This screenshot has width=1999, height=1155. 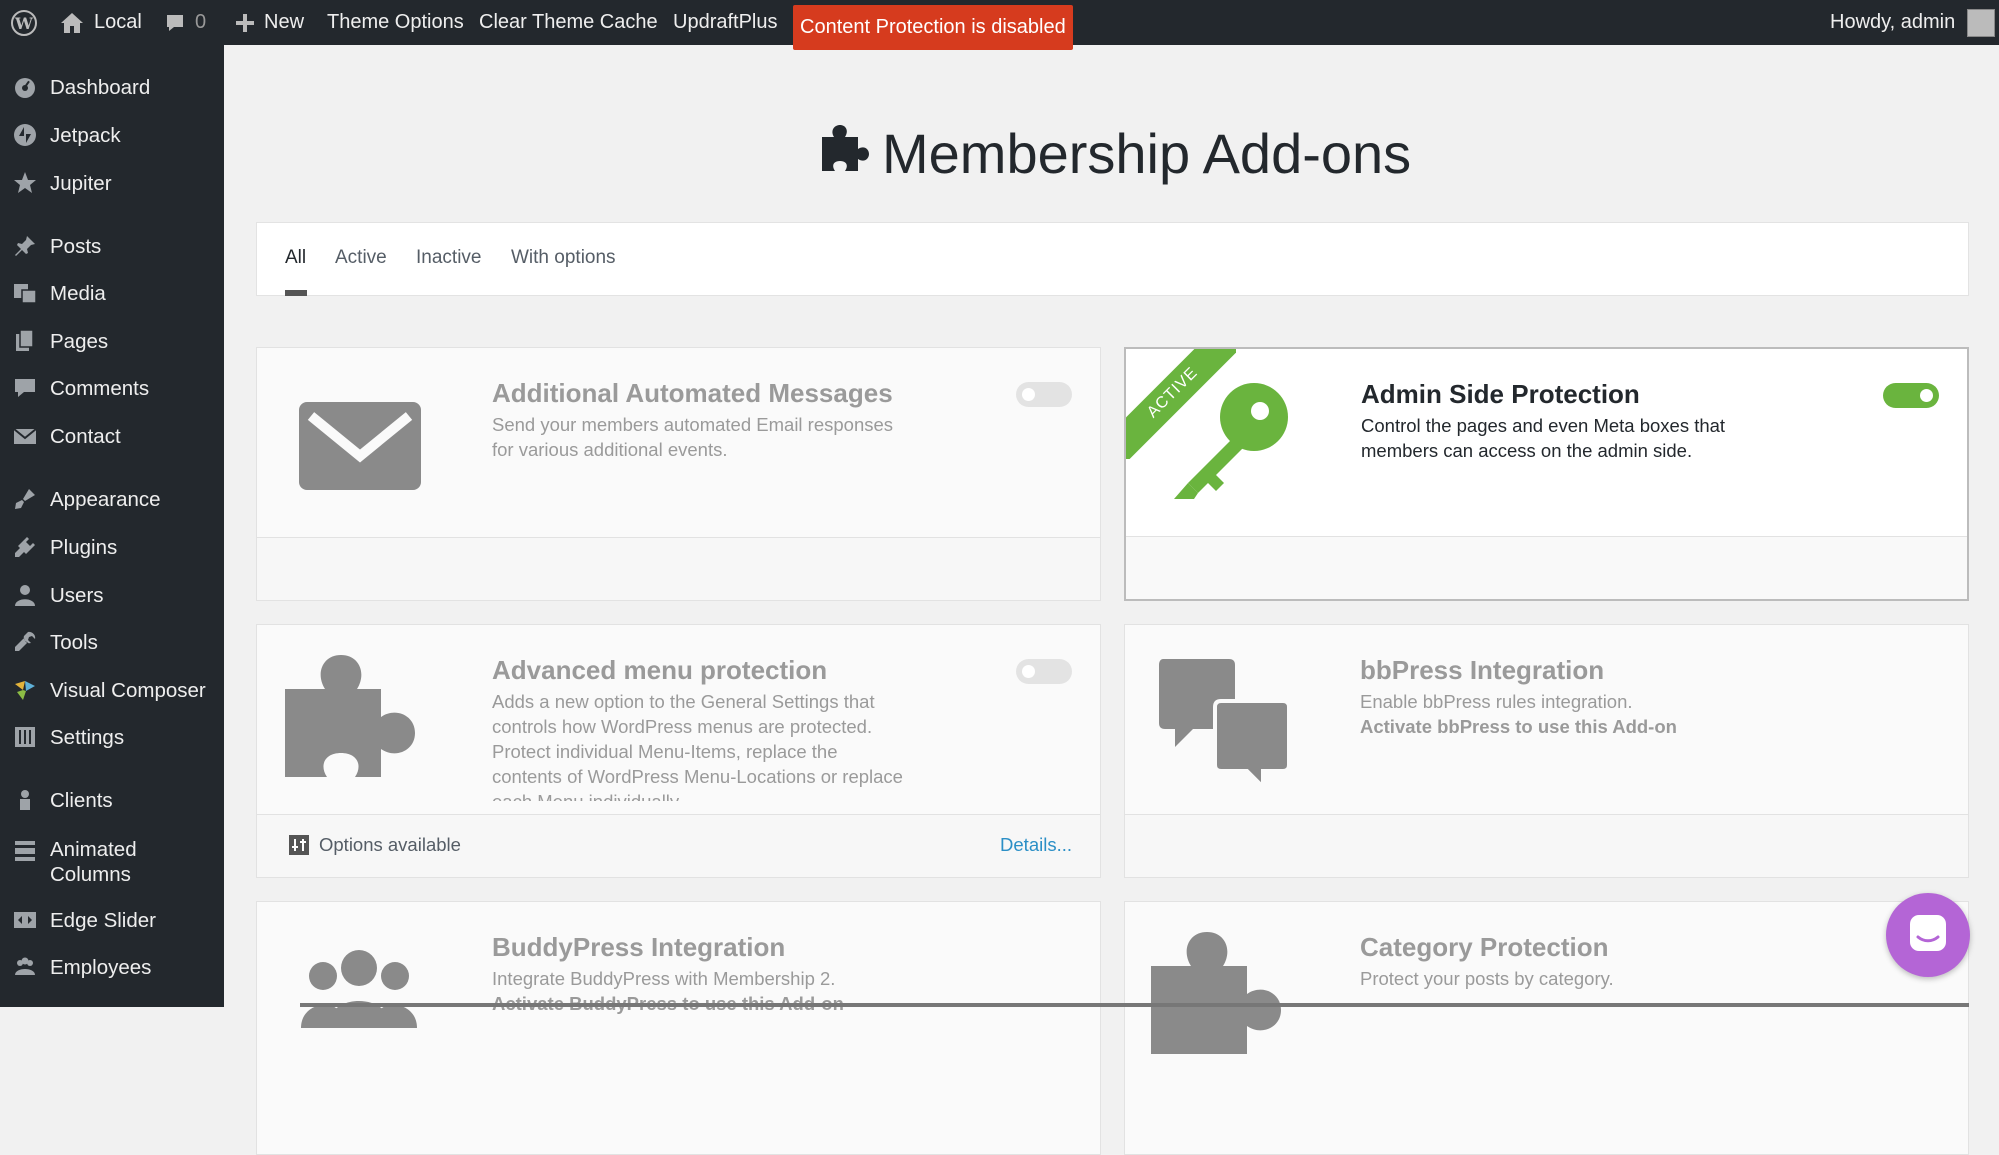 I want to click on tab-inactive: Inactive, so click(x=448, y=258).